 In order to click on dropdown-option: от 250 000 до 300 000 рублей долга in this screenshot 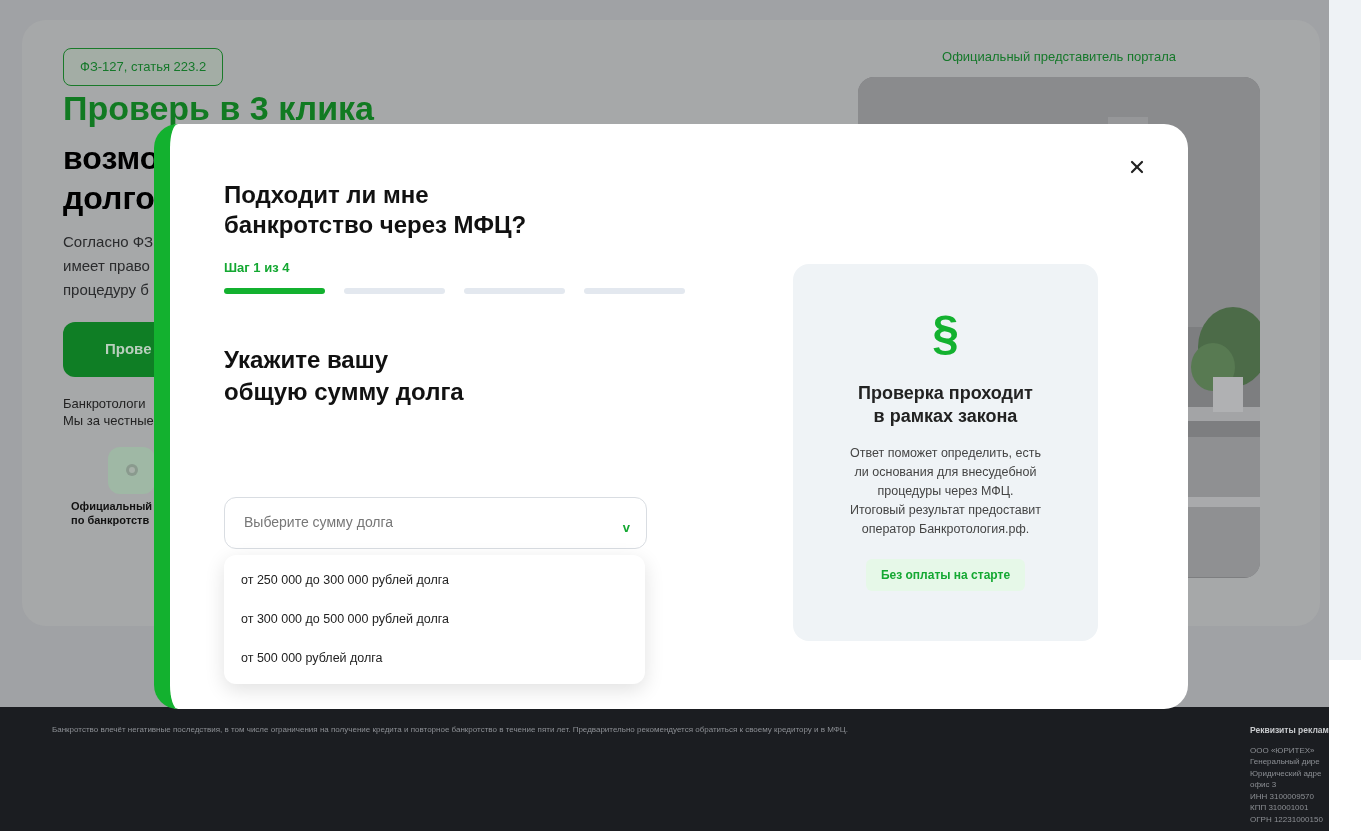, I will do `click(434, 580)`.